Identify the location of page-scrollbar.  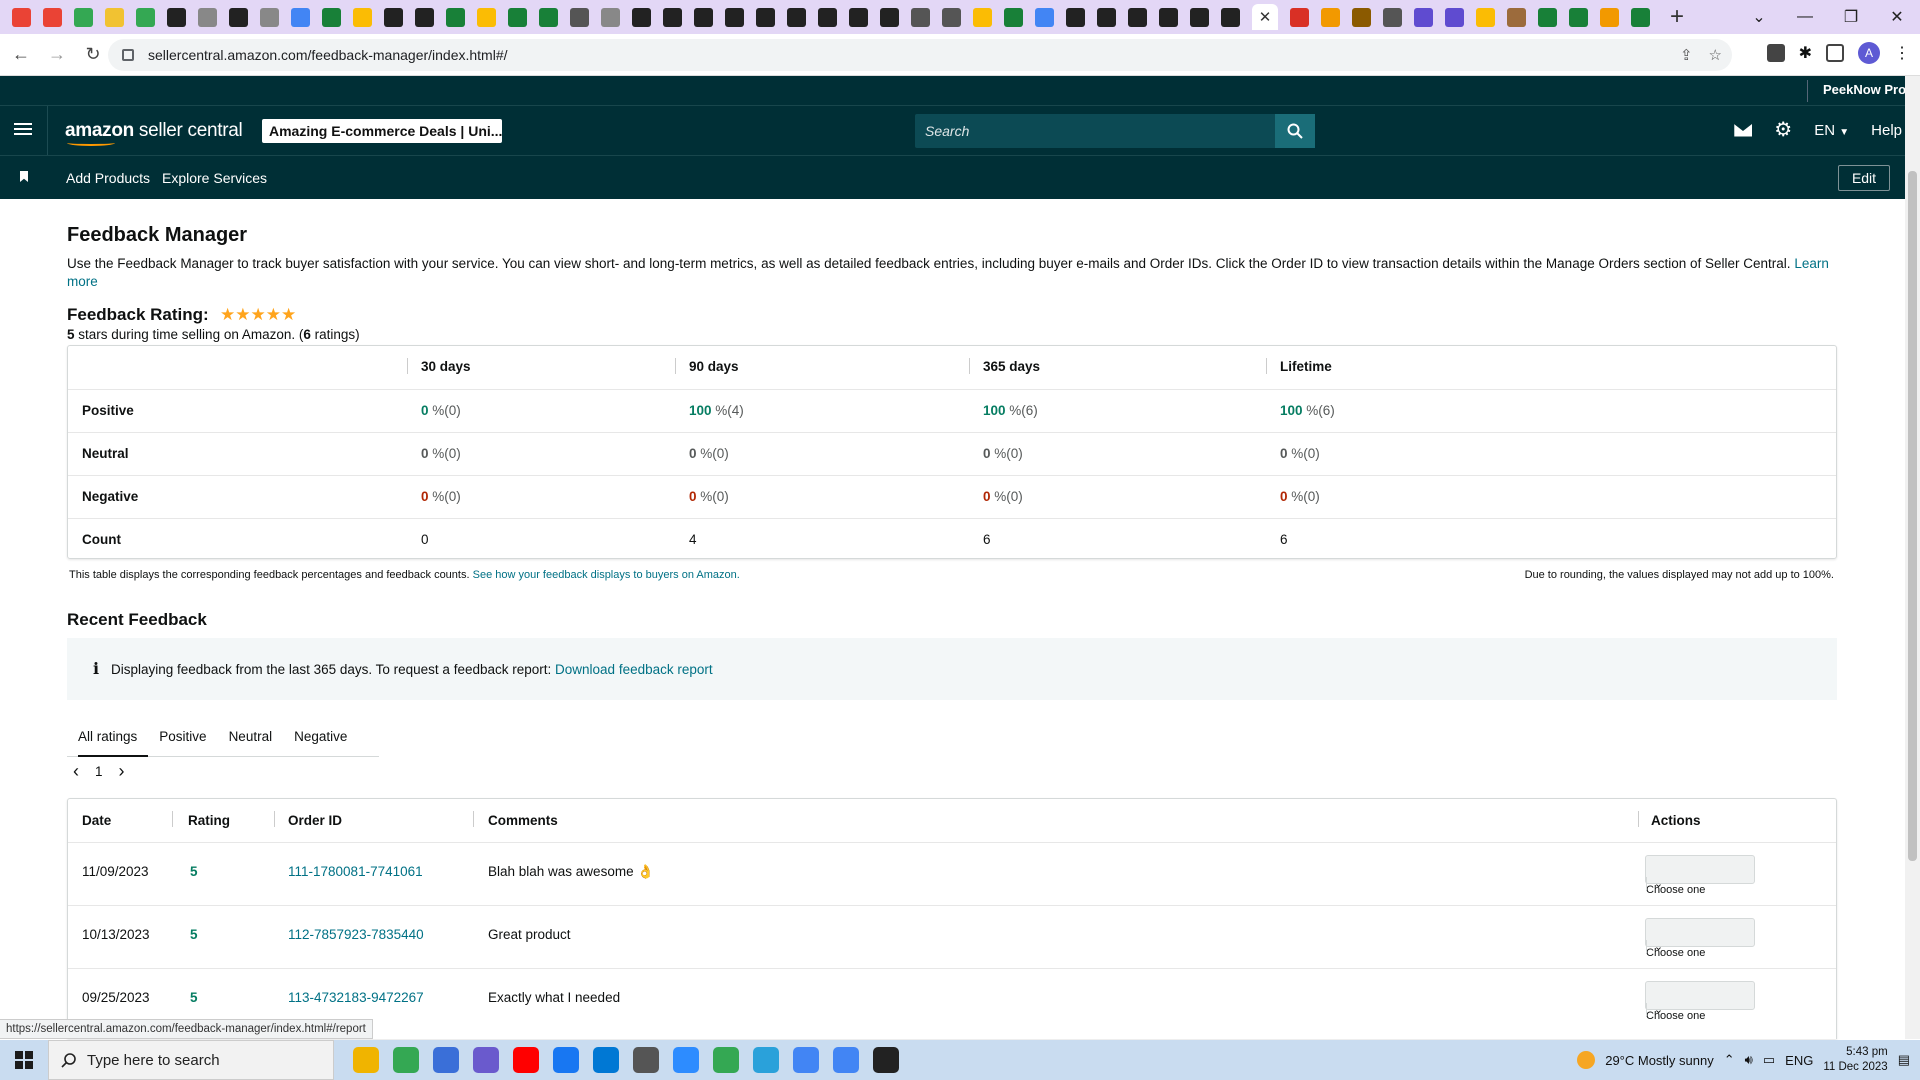
(1912, 557).